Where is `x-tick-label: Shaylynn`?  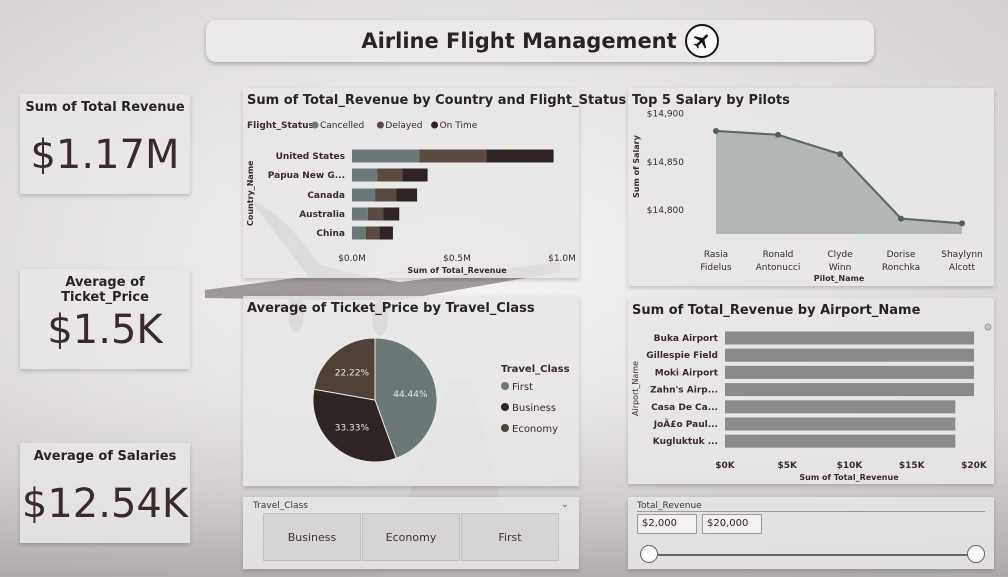
x-tick-label: Shaylynn is located at coordinates (962, 255).